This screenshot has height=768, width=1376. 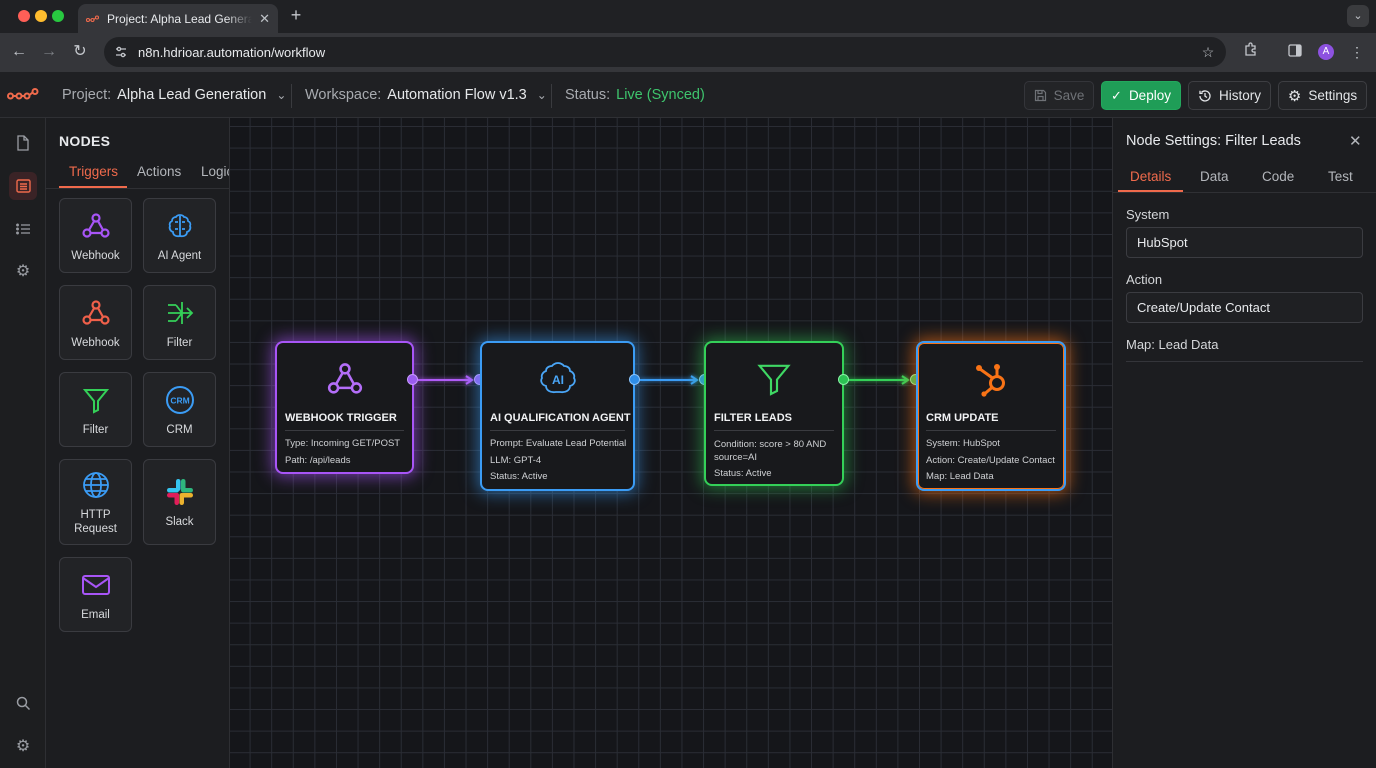 What do you see at coordinates (345, 452) in the screenshot?
I see `node-details: Type: Incoming GET/POST Path: /api/leads` at bounding box center [345, 452].